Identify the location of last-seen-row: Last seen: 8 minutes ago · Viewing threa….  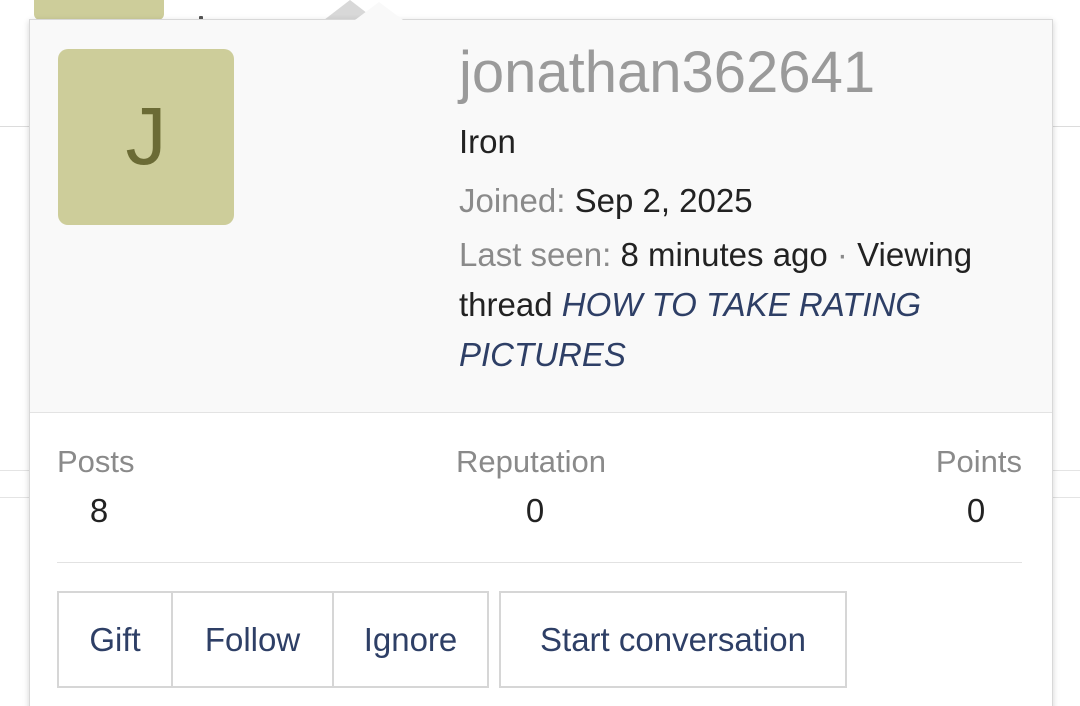
(744, 305).